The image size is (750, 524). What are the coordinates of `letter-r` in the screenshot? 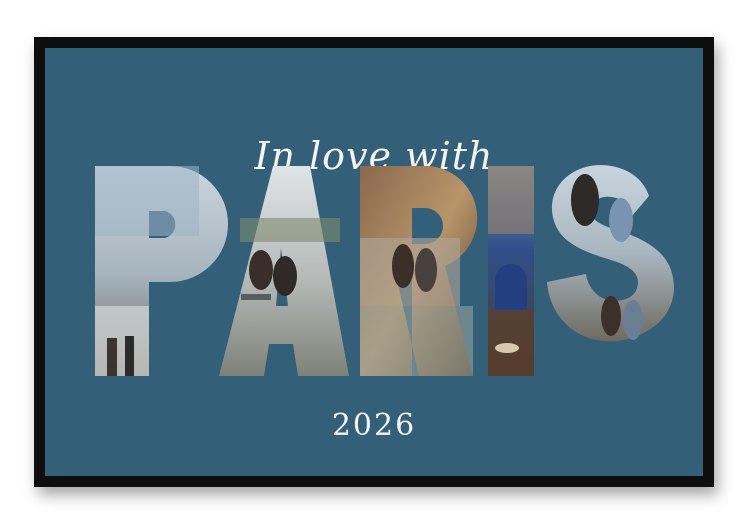 It's located at (419, 271).